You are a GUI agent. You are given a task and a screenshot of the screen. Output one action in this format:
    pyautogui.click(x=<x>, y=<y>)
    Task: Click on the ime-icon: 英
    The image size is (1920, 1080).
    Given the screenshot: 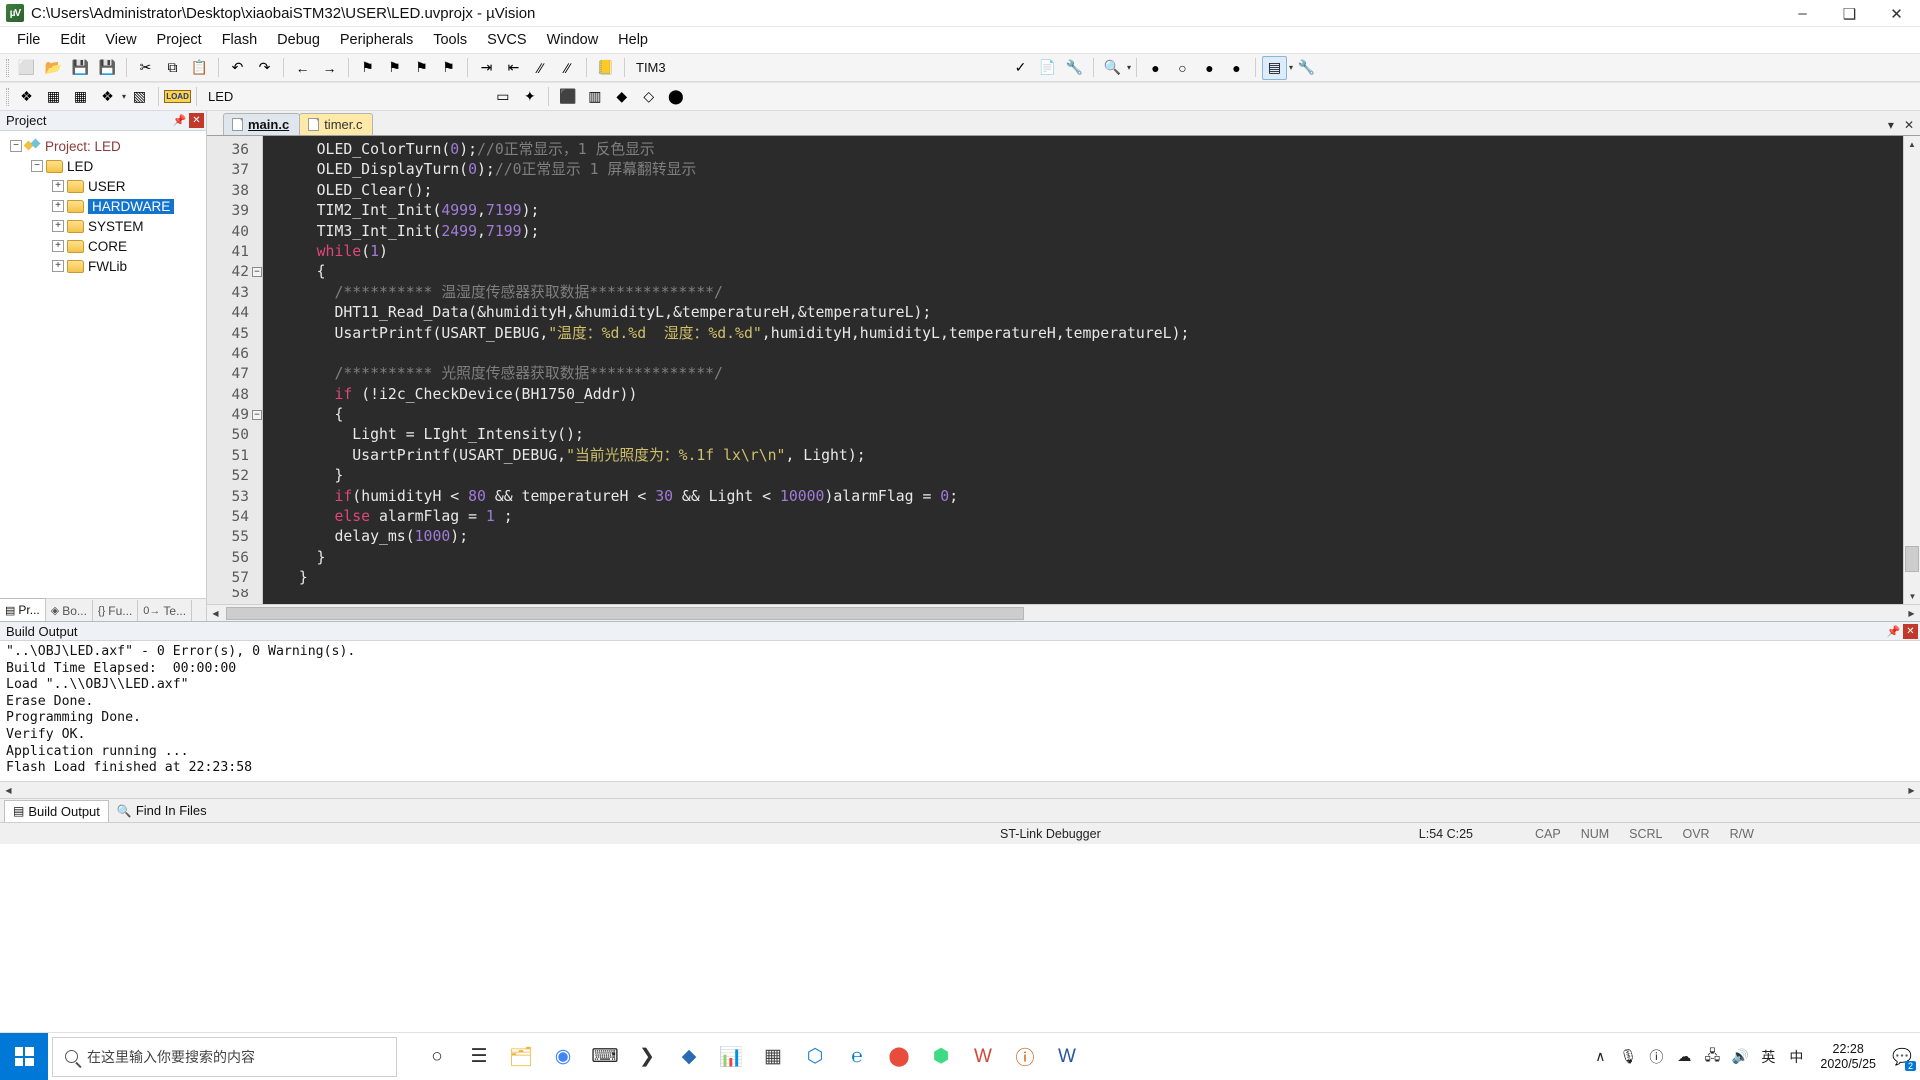 What is the action you would take?
    pyautogui.click(x=1768, y=1057)
    